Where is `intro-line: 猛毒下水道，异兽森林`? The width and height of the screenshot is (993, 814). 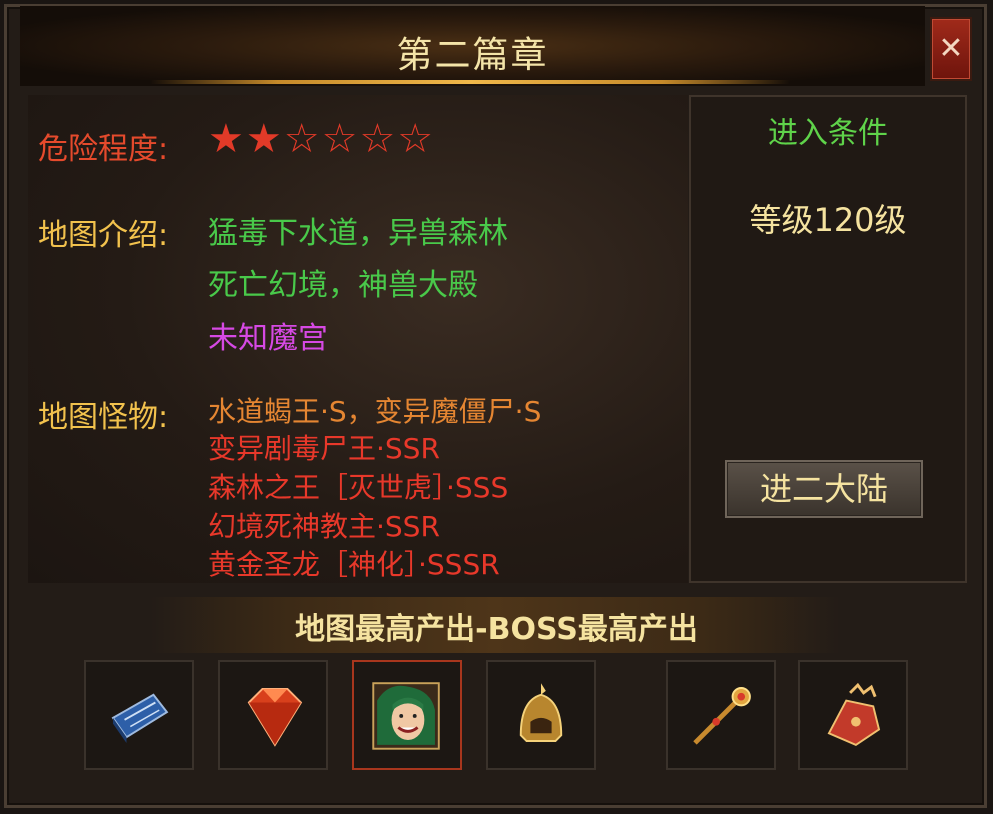 intro-line: 猛毒下水道，异兽森林 is located at coordinates (358, 233).